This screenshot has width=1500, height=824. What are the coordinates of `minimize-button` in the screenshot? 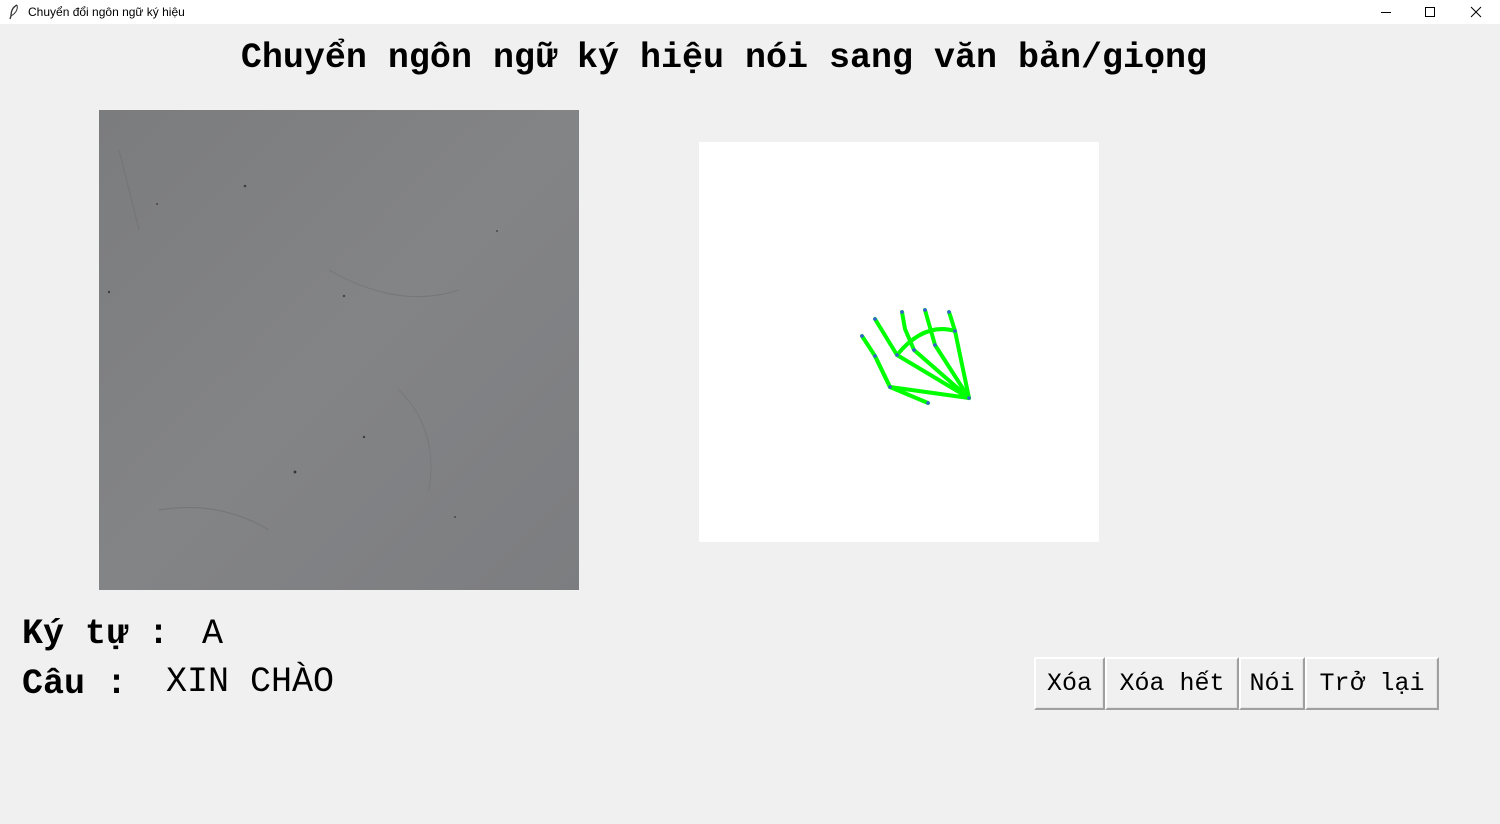 It's located at (1386, 12).